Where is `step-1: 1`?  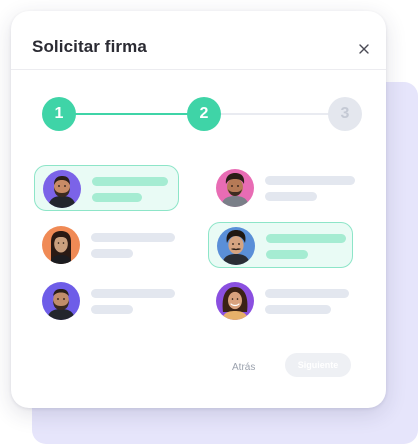 step-1: 1 is located at coordinates (59, 114).